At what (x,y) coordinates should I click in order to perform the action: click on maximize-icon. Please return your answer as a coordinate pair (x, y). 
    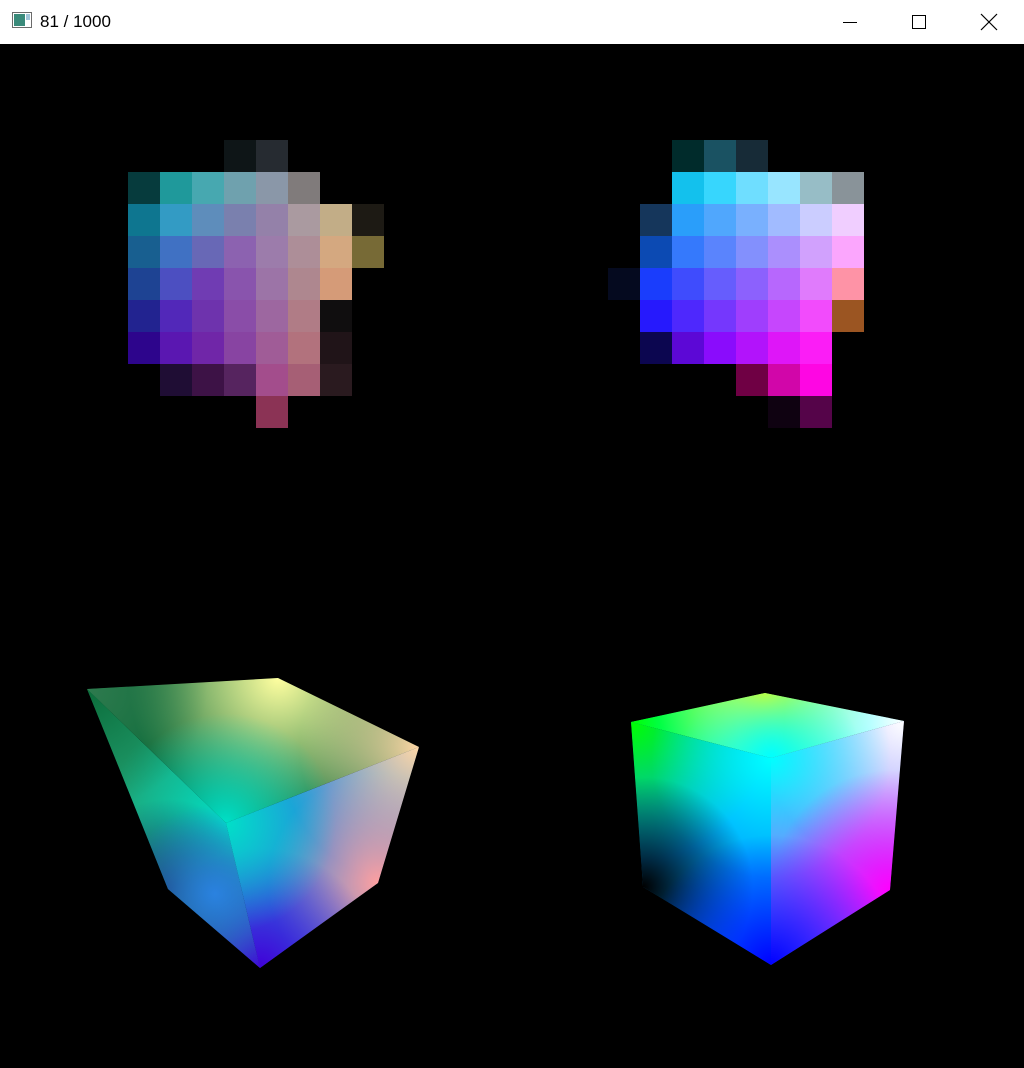
    Looking at the image, I should click on (919, 22).